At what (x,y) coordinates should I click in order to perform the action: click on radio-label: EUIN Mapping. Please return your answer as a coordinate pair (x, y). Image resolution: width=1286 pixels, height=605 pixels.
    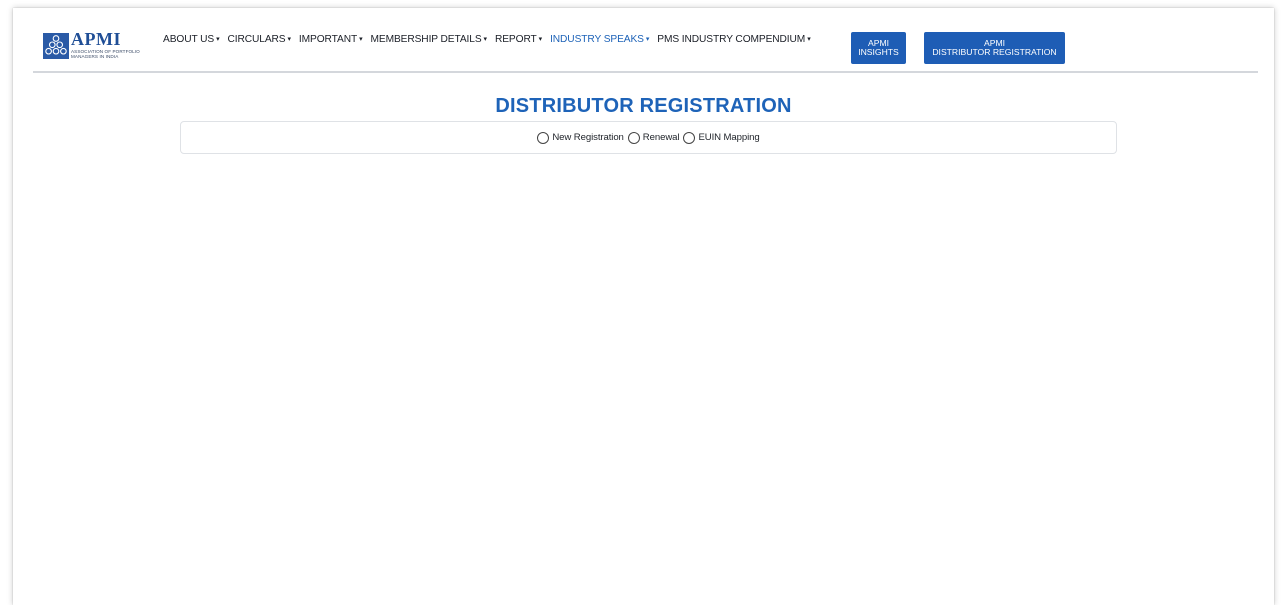
    Looking at the image, I should click on (729, 137).